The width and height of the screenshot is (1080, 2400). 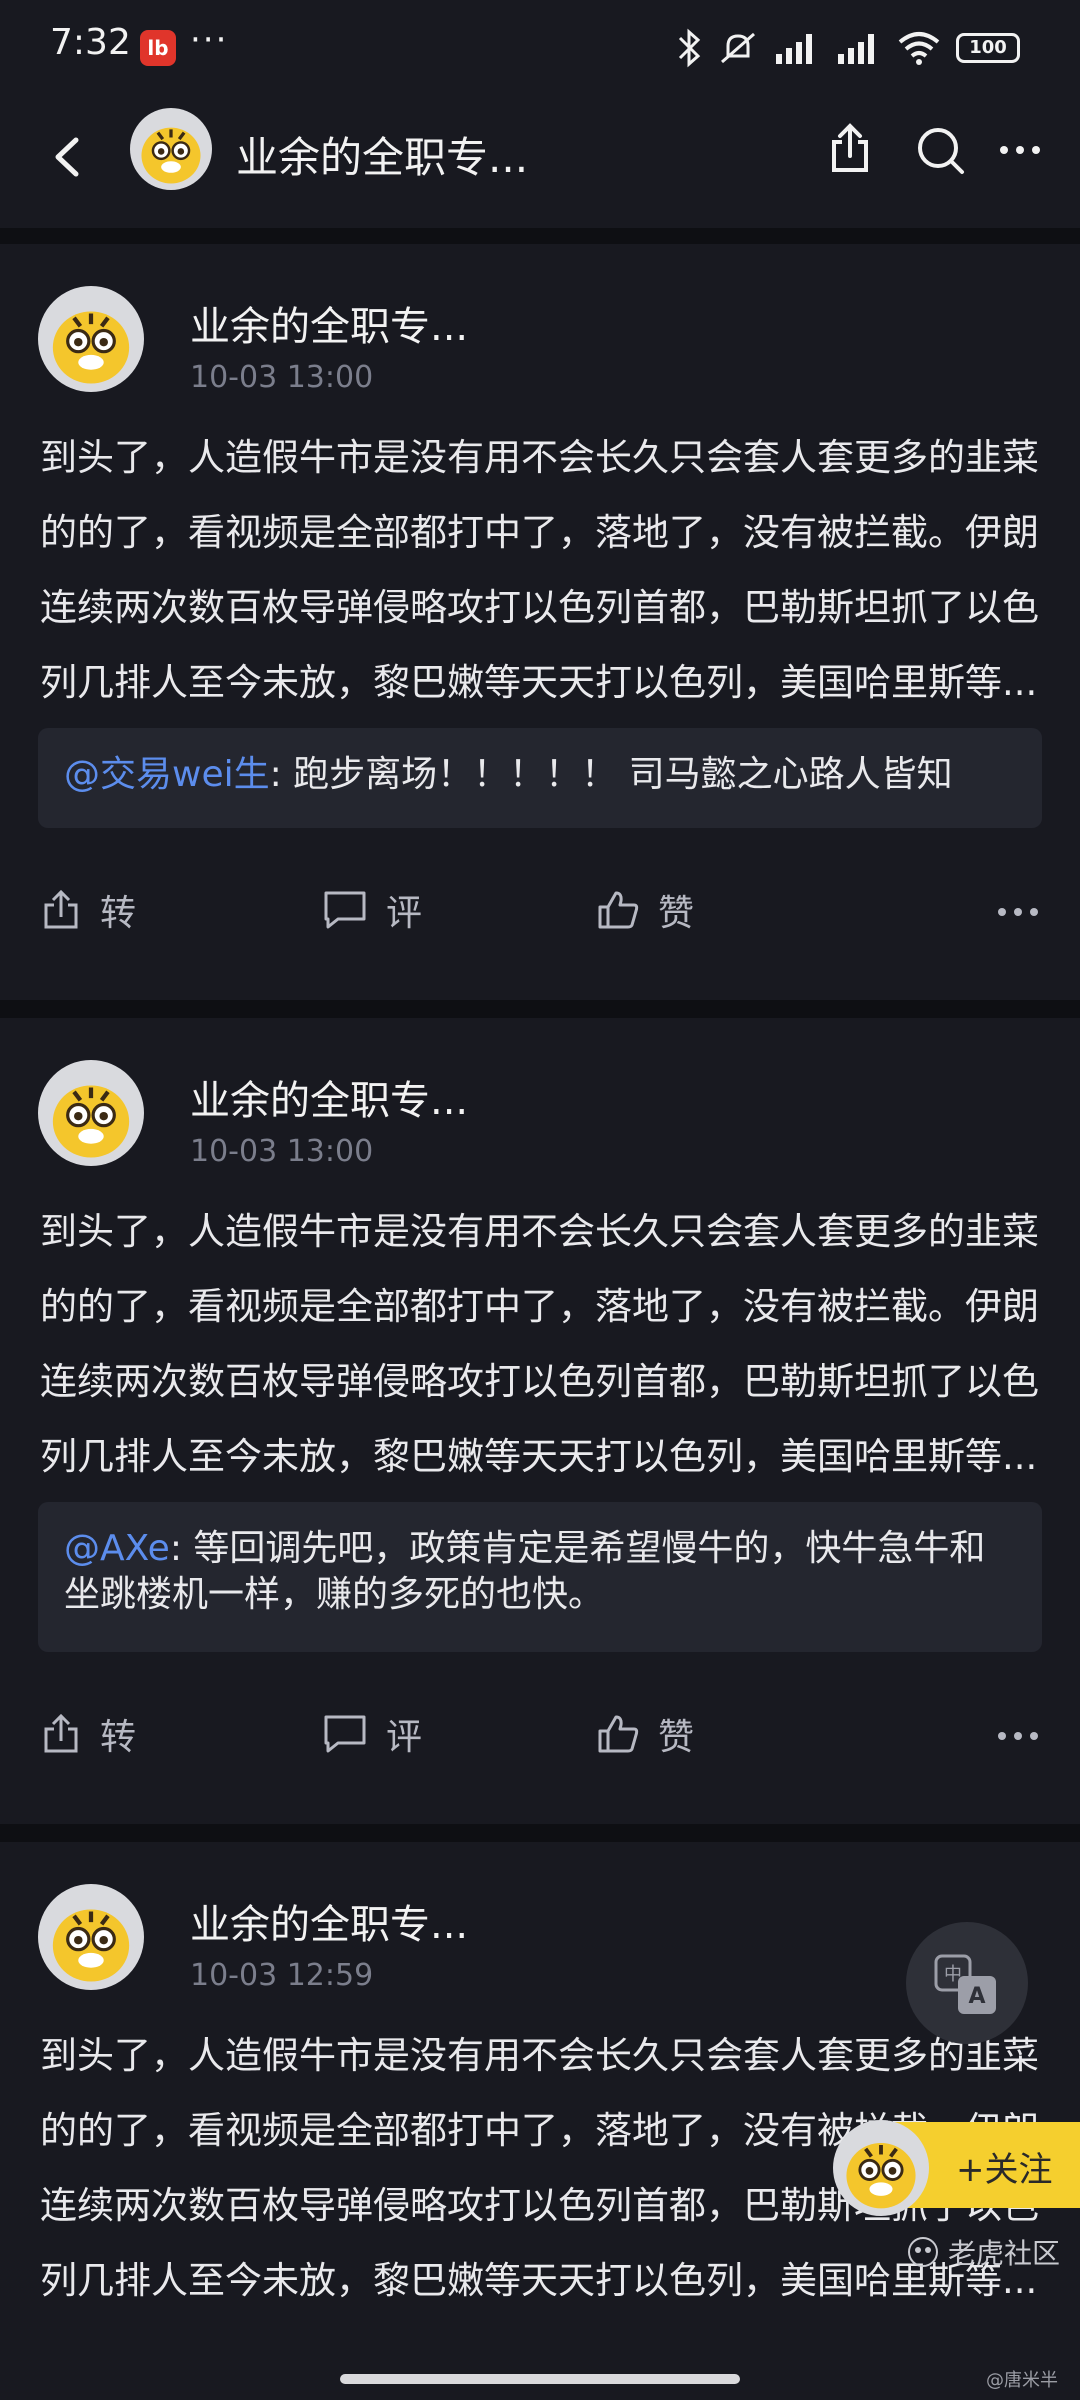 What do you see at coordinates (282, 1975) in the screenshot?
I see `post-time: 10-03 12:59` at bounding box center [282, 1975].